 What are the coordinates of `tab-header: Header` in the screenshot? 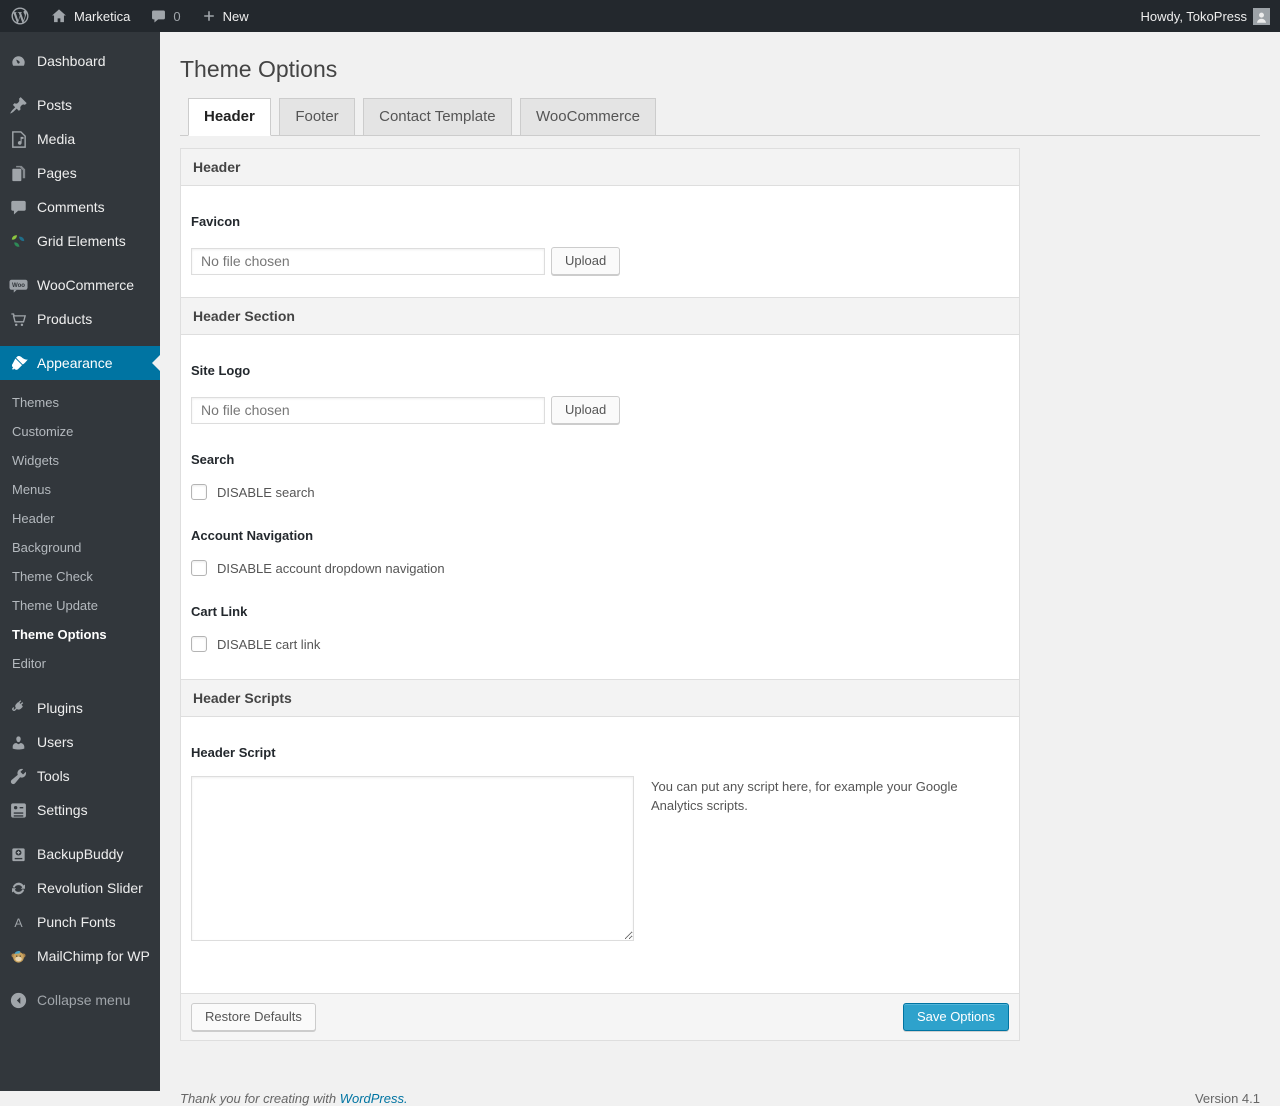 It's located at (229, 117).